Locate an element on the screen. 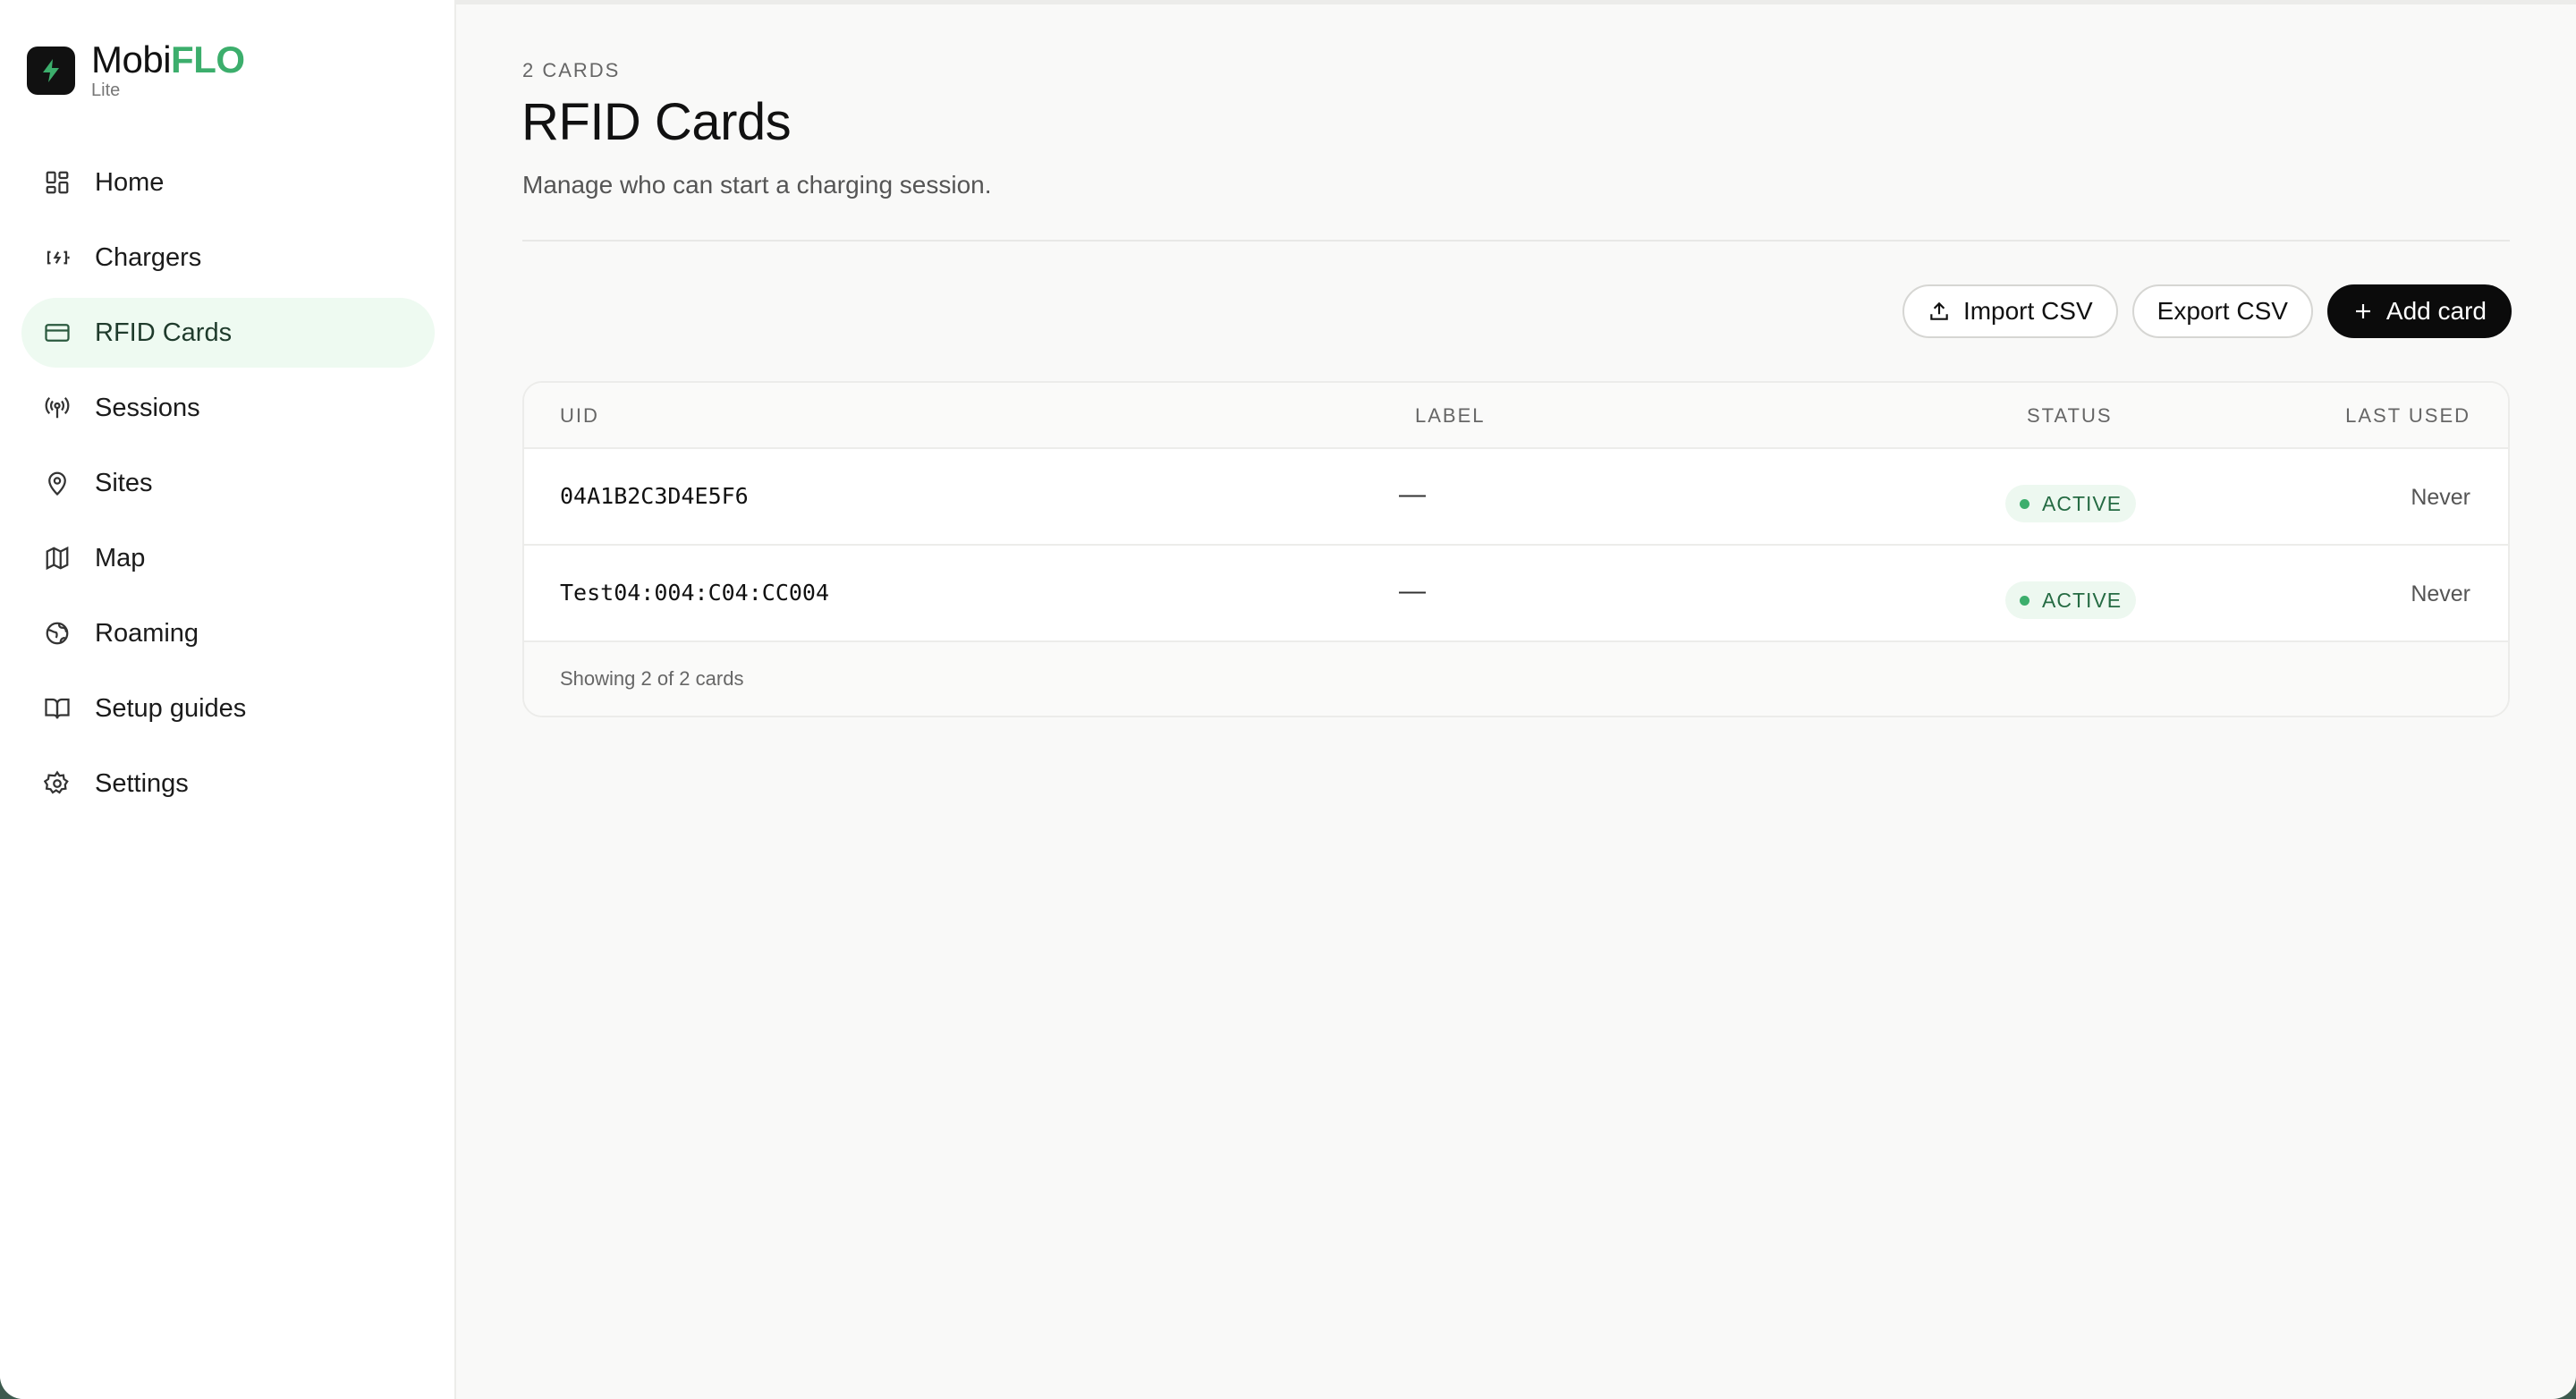 Image resolution: width=2576 pixels, height=1399 pixels. sidebar-item-label: Sites is located at coordinates (124, 482).